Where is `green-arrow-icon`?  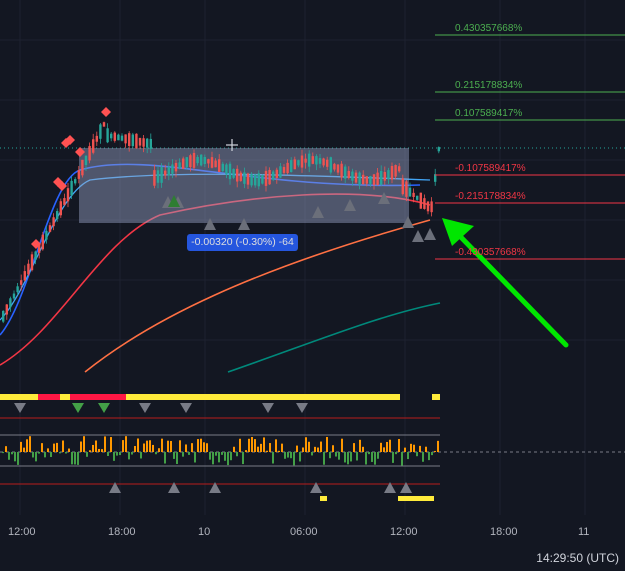 green-arrow-icon is located at coordinates (505, 283).